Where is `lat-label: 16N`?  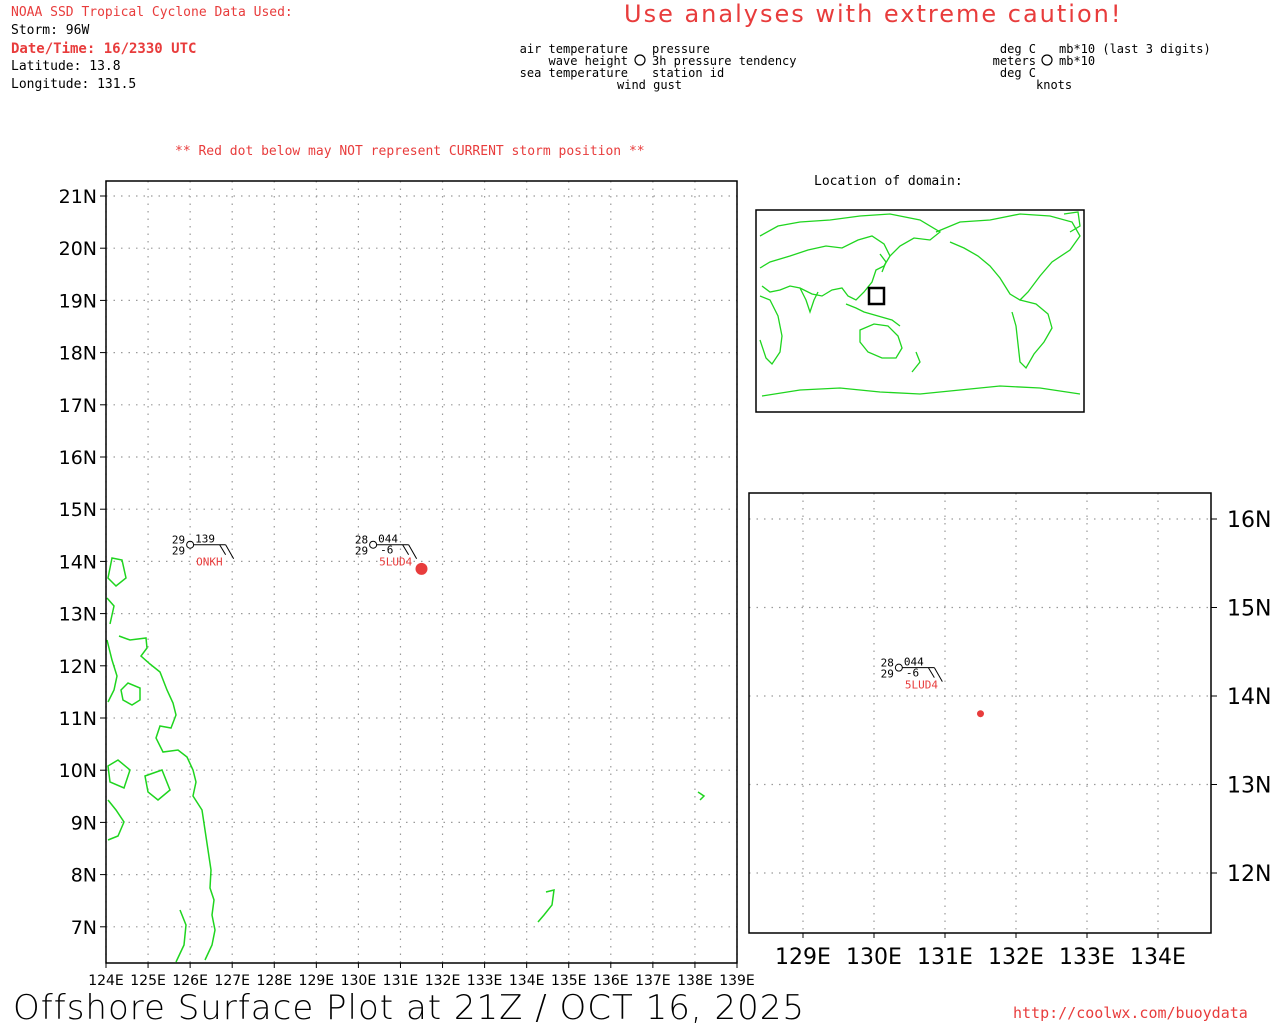 lat-label: 16N is located at coordinates (78, 458).